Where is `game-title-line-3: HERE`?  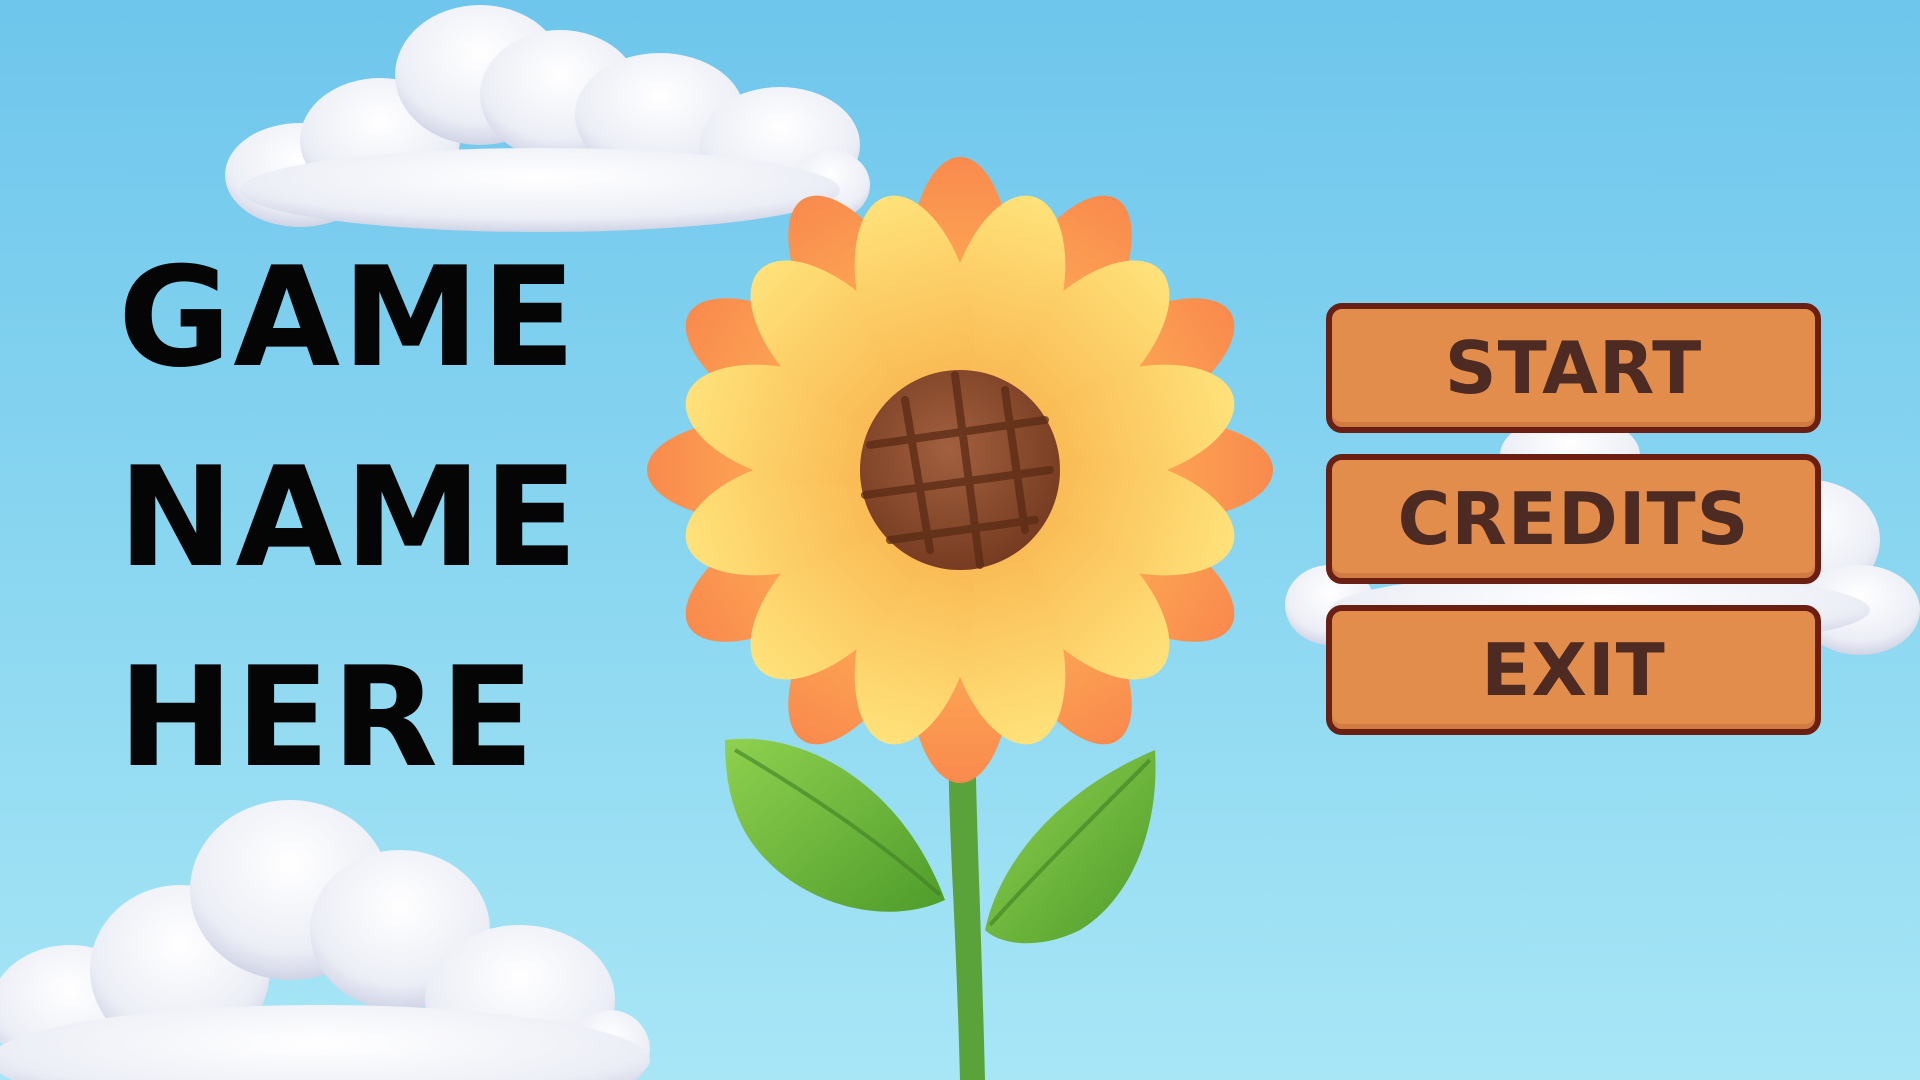 game-title-line-3: HERE is located at coordinates (327, 717).